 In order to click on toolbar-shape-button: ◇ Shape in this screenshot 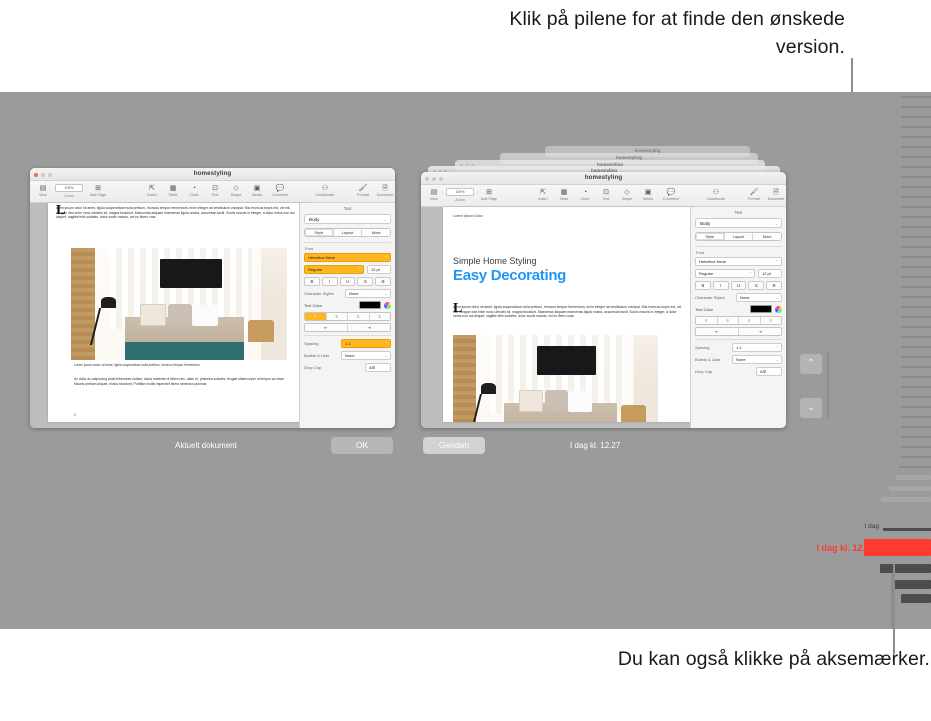, I will do `click(627, 194)`.